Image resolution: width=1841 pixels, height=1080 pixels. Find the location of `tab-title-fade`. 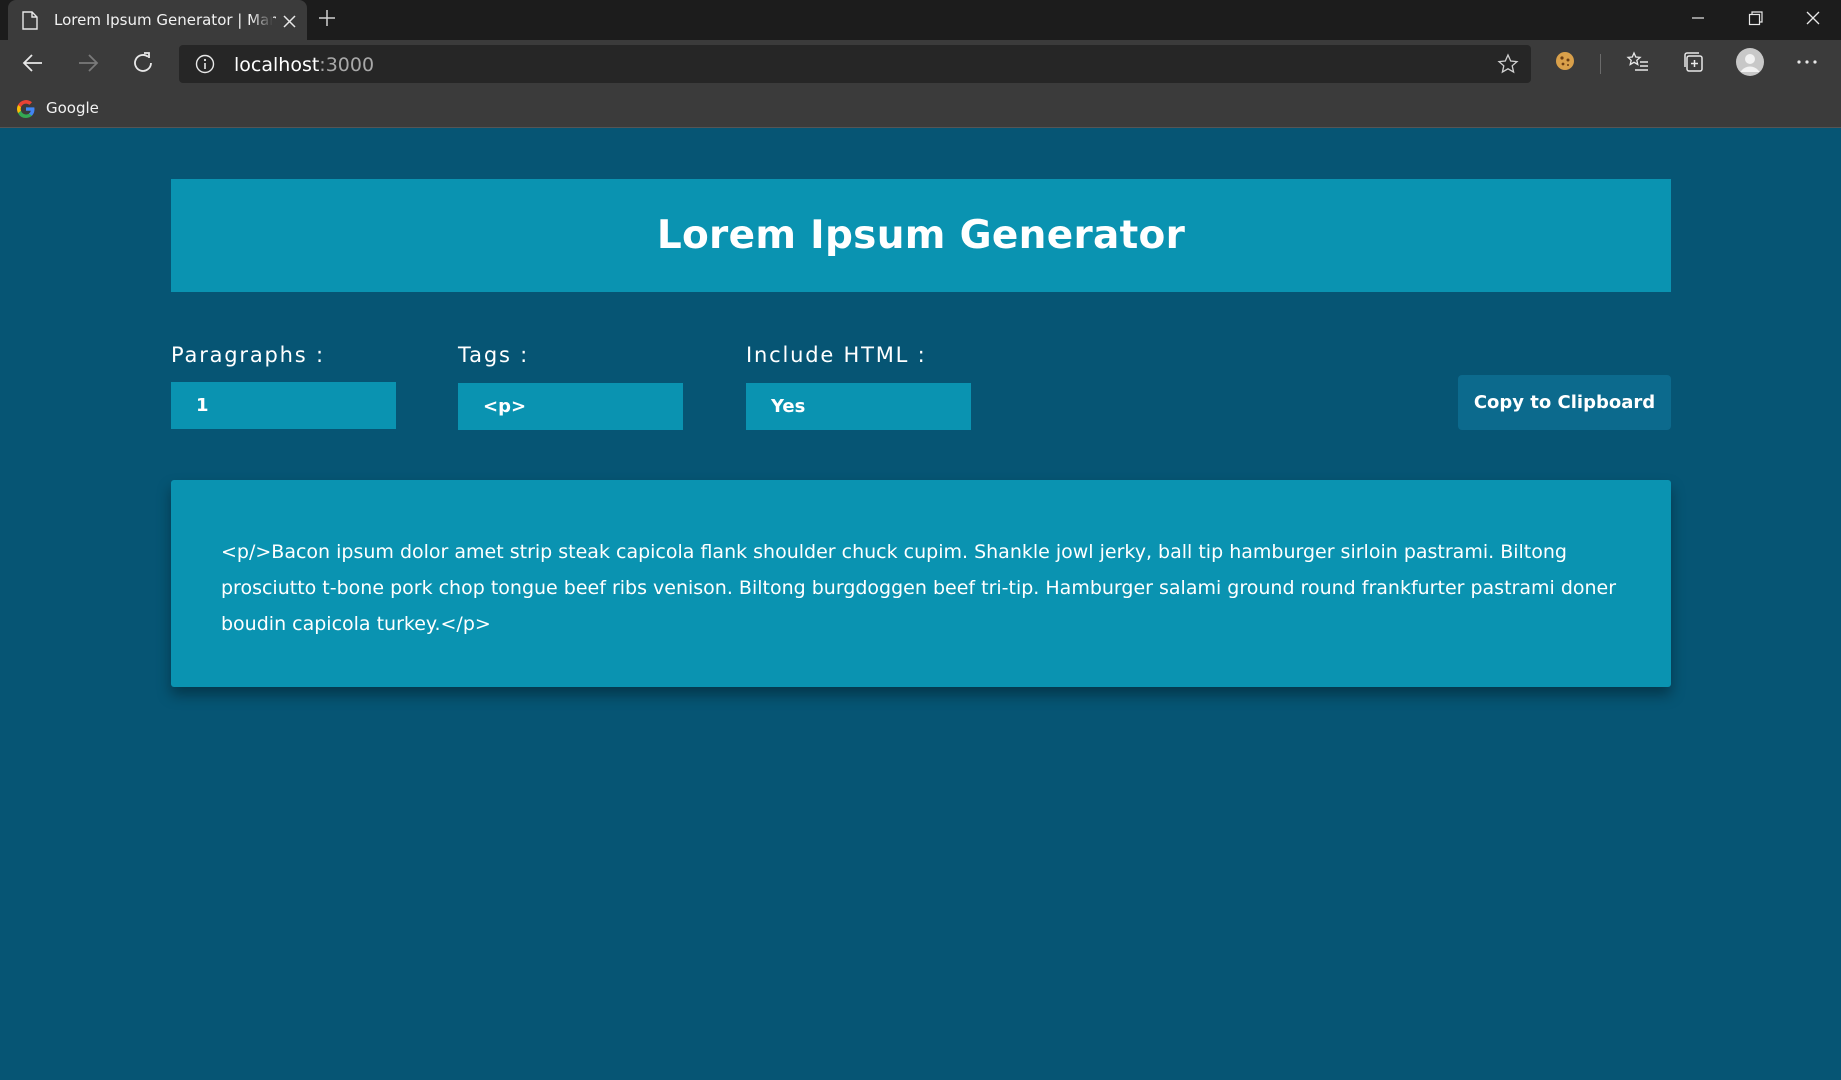

tab-title-fade is located at coordinates (262, 20).